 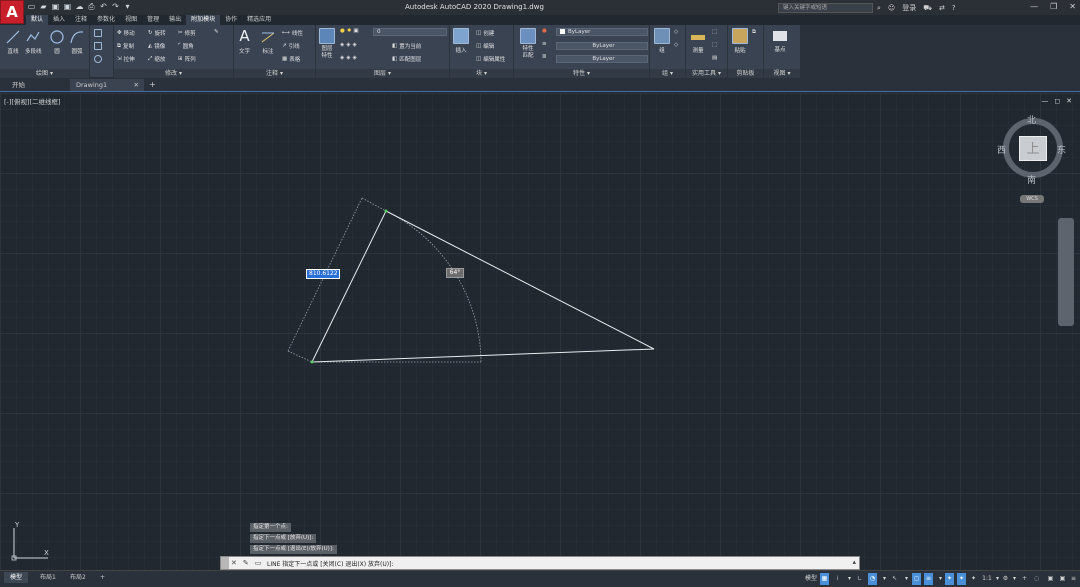 What do you see at coordinates (540, 563) in the screenshot?
I see `command-line: ✕ ✎ ▭ LINE 指定下一点或 [关闭(C) 退出(X) 放弃(U)]: ▴` at bounding box center [540, 563].